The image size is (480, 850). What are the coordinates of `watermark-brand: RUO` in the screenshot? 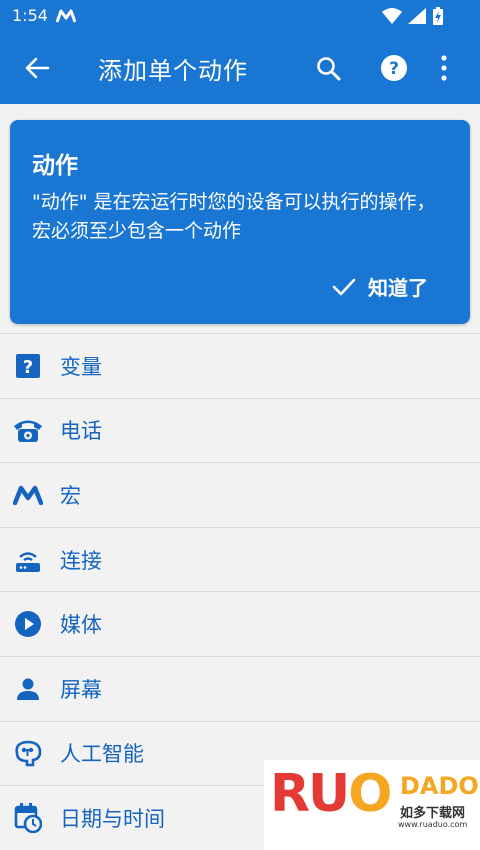 It's located at (331, 794).